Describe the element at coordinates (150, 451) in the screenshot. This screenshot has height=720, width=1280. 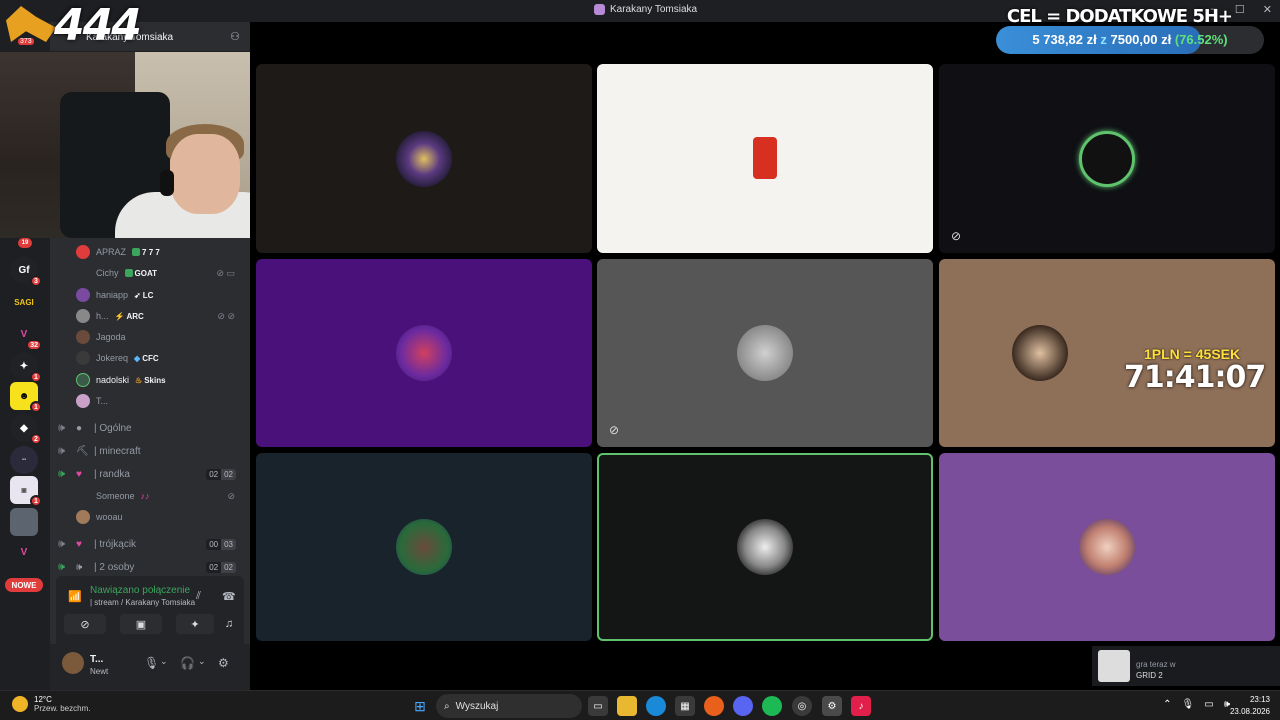
I see `voice-channel-minecraft: 🕪 ⛏ | minecraft` at that location.